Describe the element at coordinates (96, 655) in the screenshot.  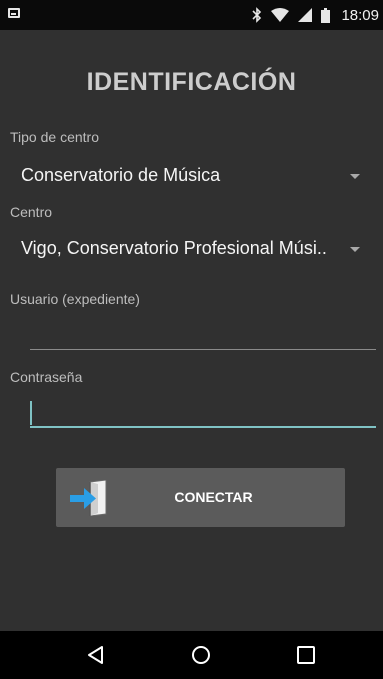
I see `back-icon` at that location.